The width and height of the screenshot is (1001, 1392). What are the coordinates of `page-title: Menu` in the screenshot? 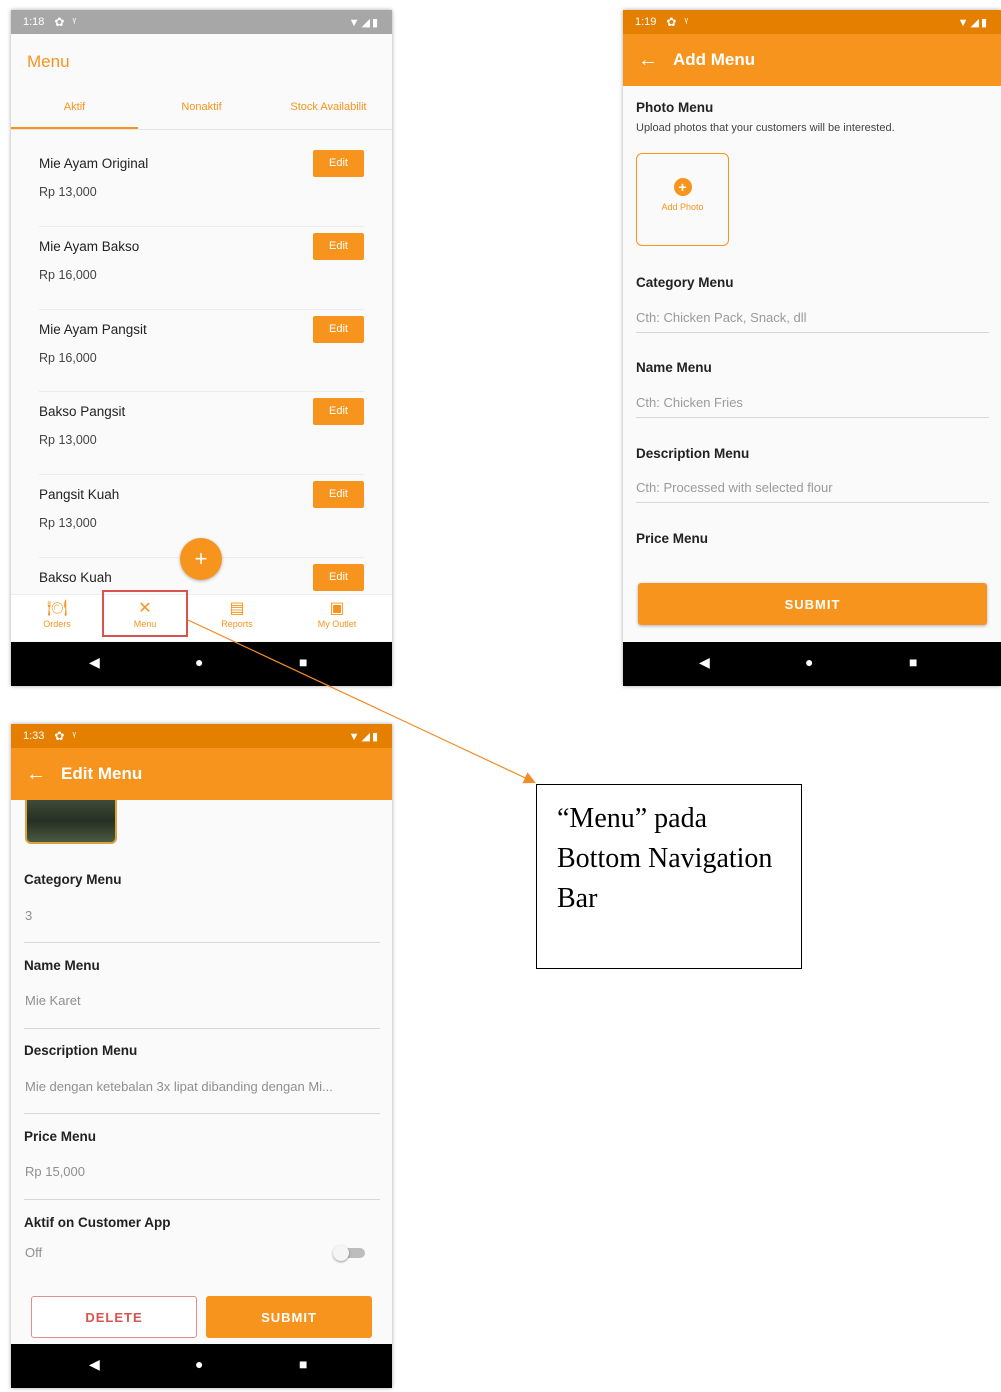 It's located at (48, 61).